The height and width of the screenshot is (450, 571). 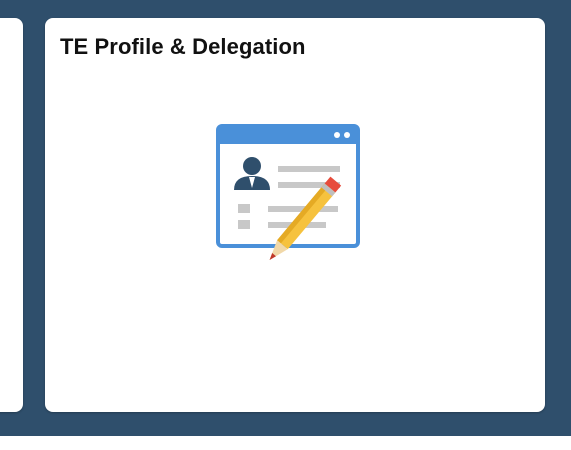 What do you see at coordinates (288, 192) in the screenshot?
I see `profile-edit-icon` at bounding box center [288, 192].